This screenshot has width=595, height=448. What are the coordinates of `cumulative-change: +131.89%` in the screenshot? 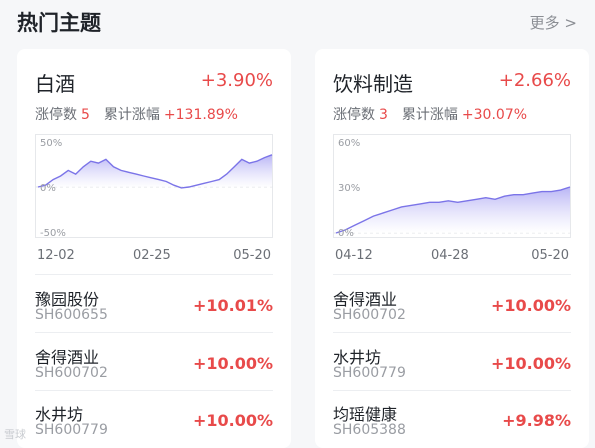 It's located at (200, 115).